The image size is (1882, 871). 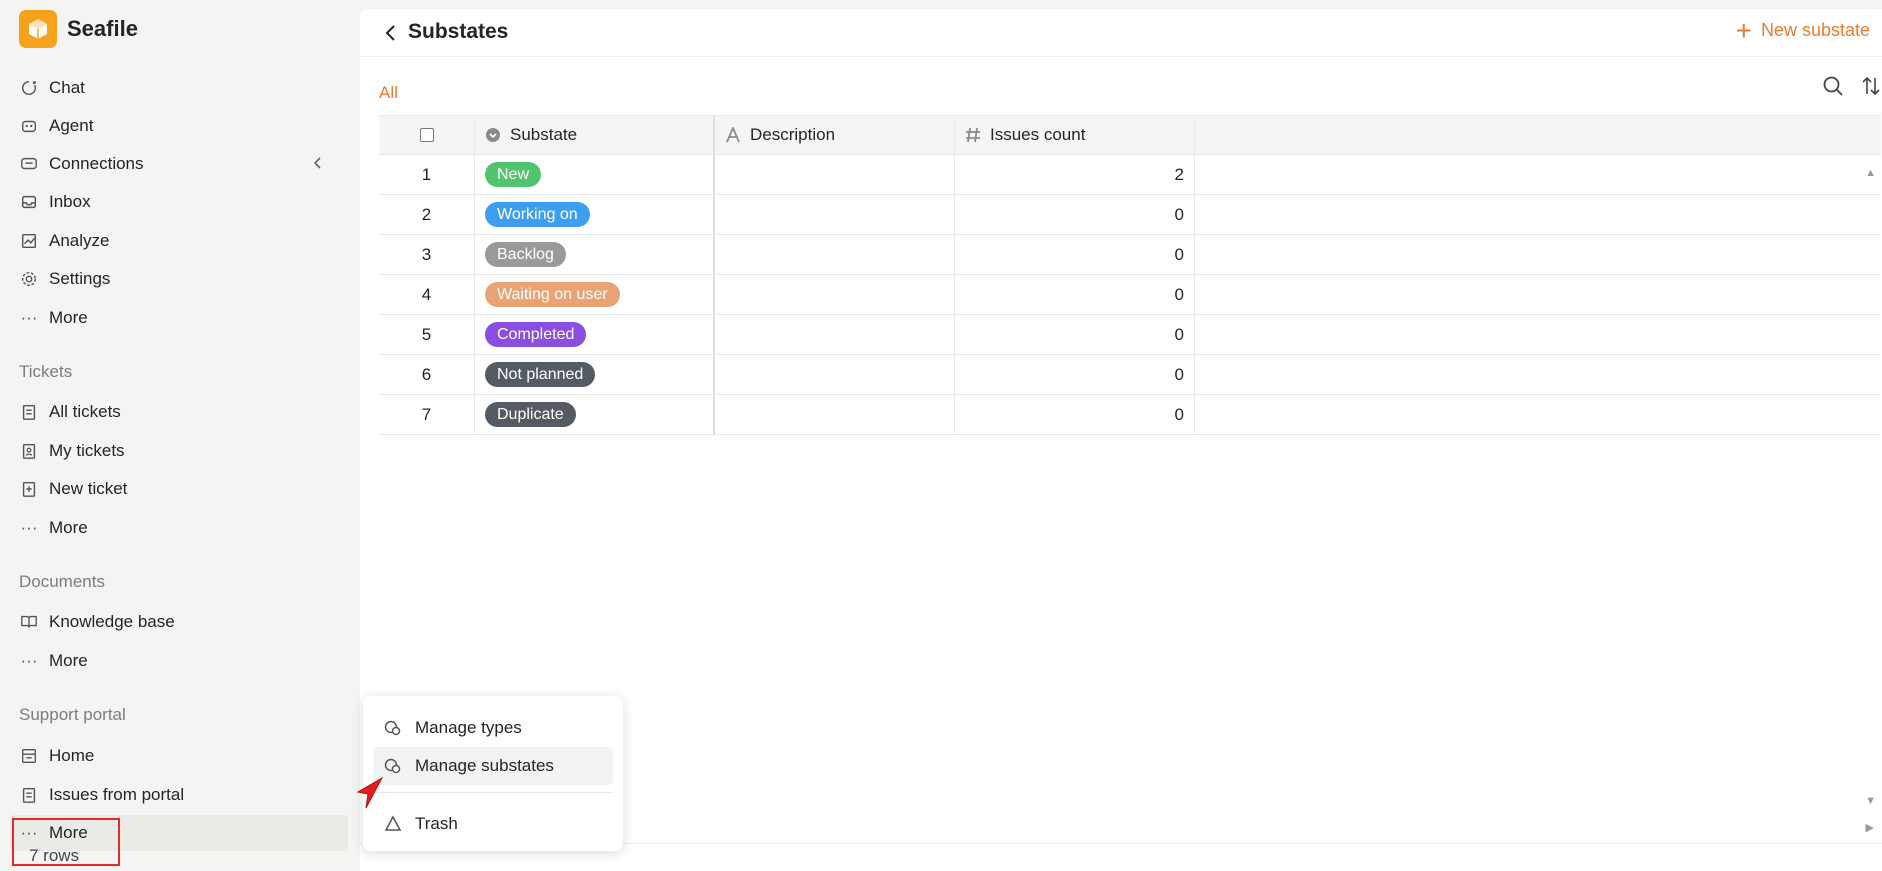 I want to click on sidebar-item-label: Inbox, so click(x=70, y=201).